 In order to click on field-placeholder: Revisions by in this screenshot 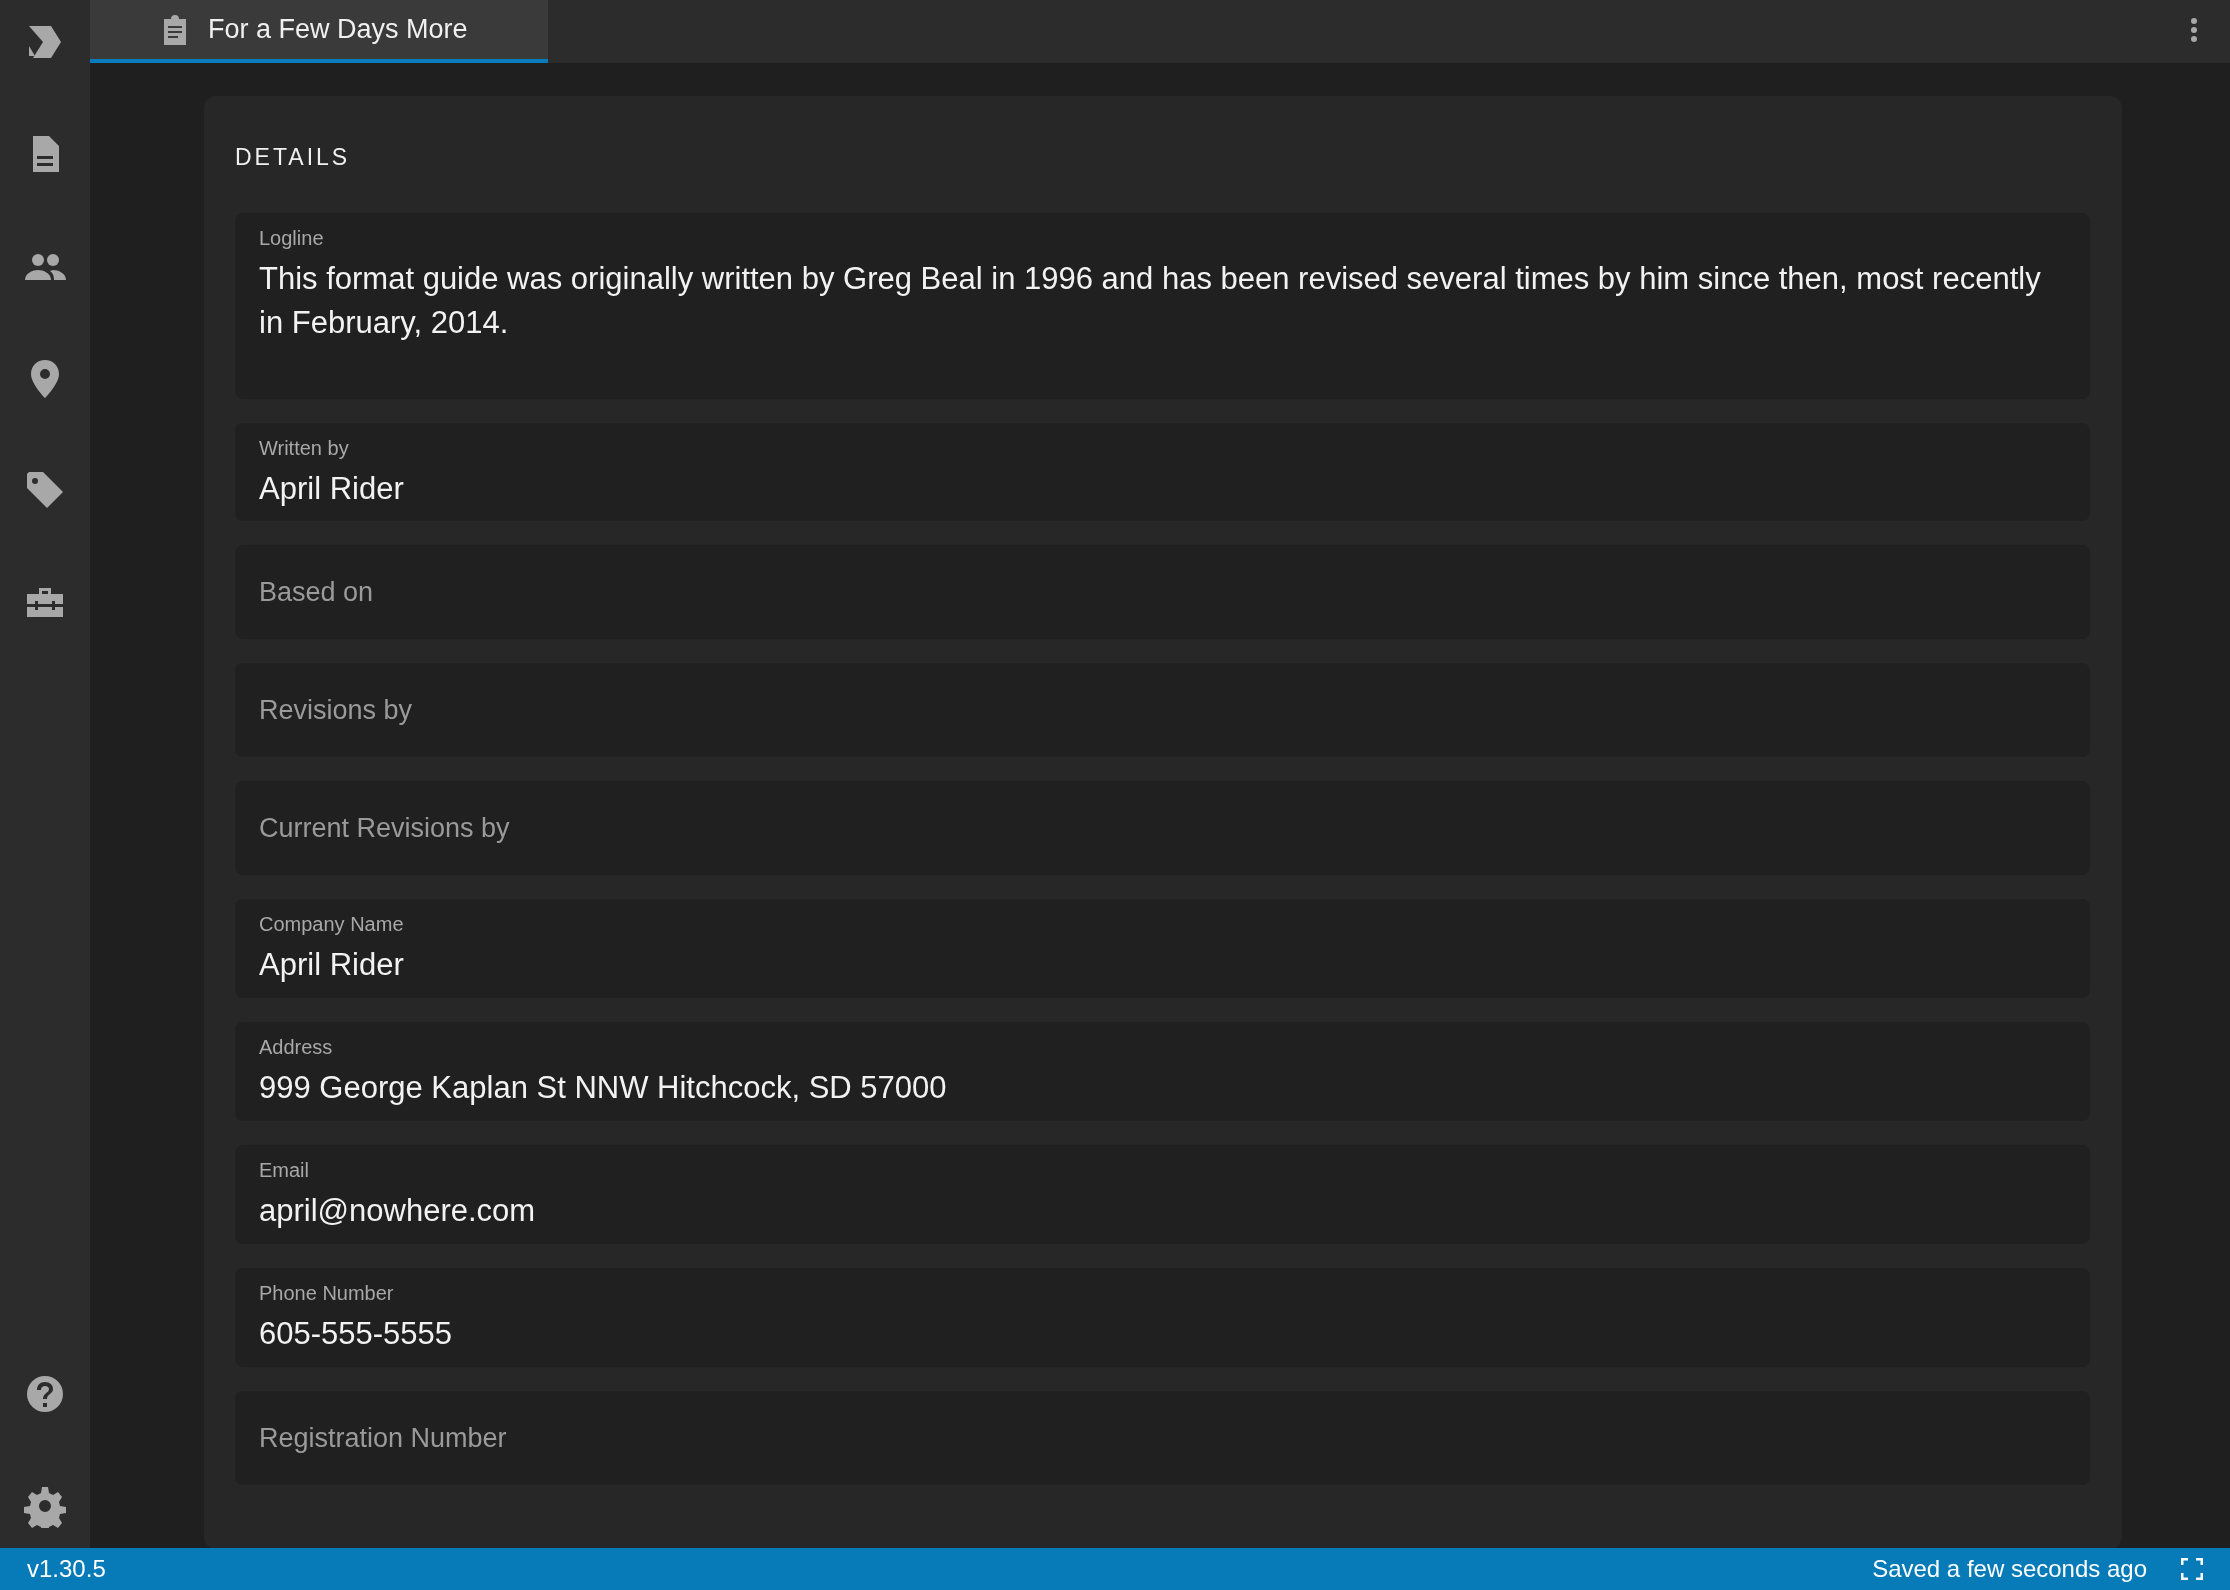, I will do `click(336, 711)`.